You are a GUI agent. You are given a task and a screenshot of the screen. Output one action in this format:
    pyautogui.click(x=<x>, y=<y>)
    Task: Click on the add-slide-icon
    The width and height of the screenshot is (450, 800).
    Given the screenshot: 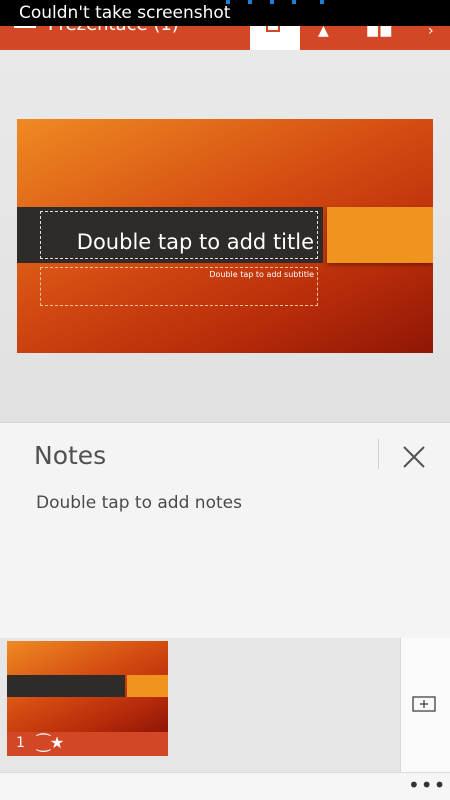 What is the action you would take?
    pyautogui.click(x=424, y=704)
    